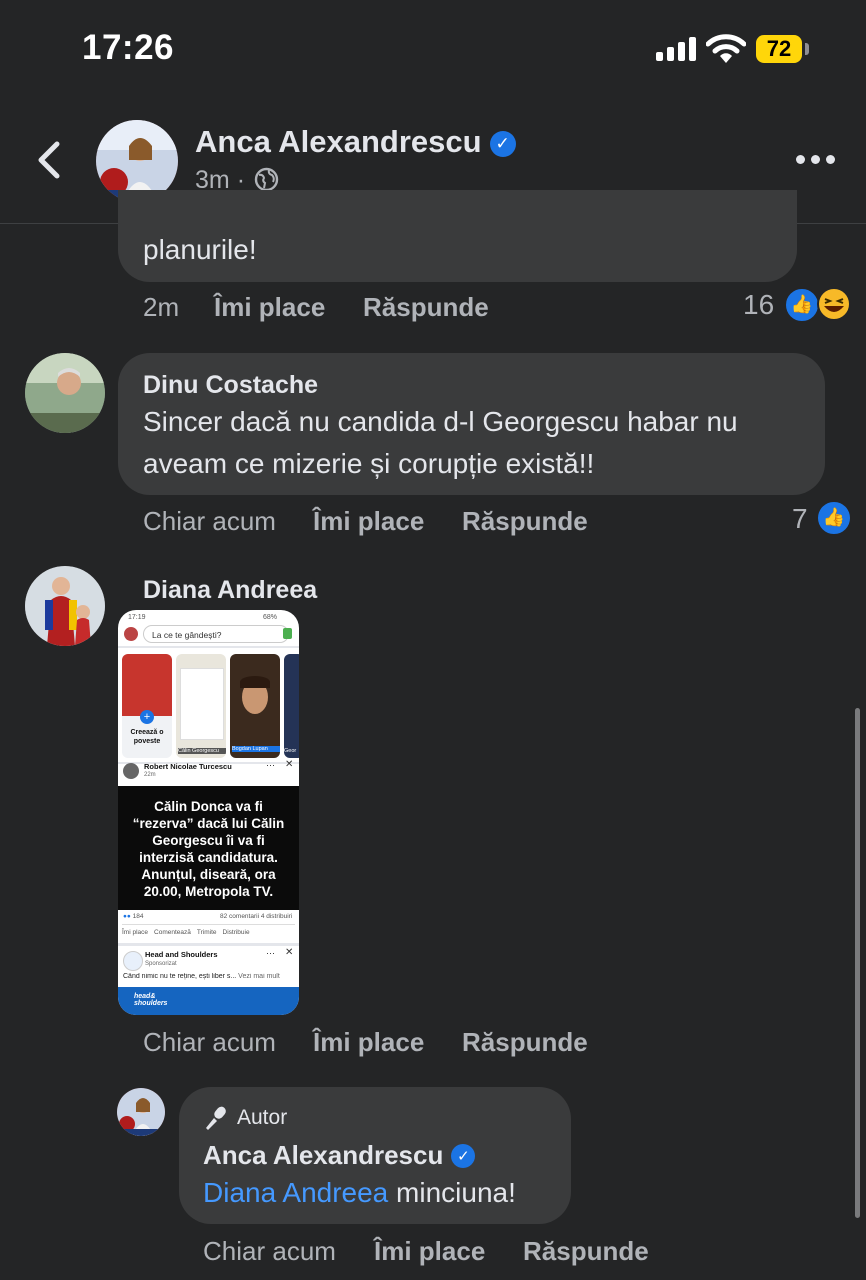 Image resolution: width=866 pixels, height=1280 pixels. What do you see at coordinates (287, 633) in the screenshot?
I see `thumb-photo-icon` at bounding box center [287, 633].